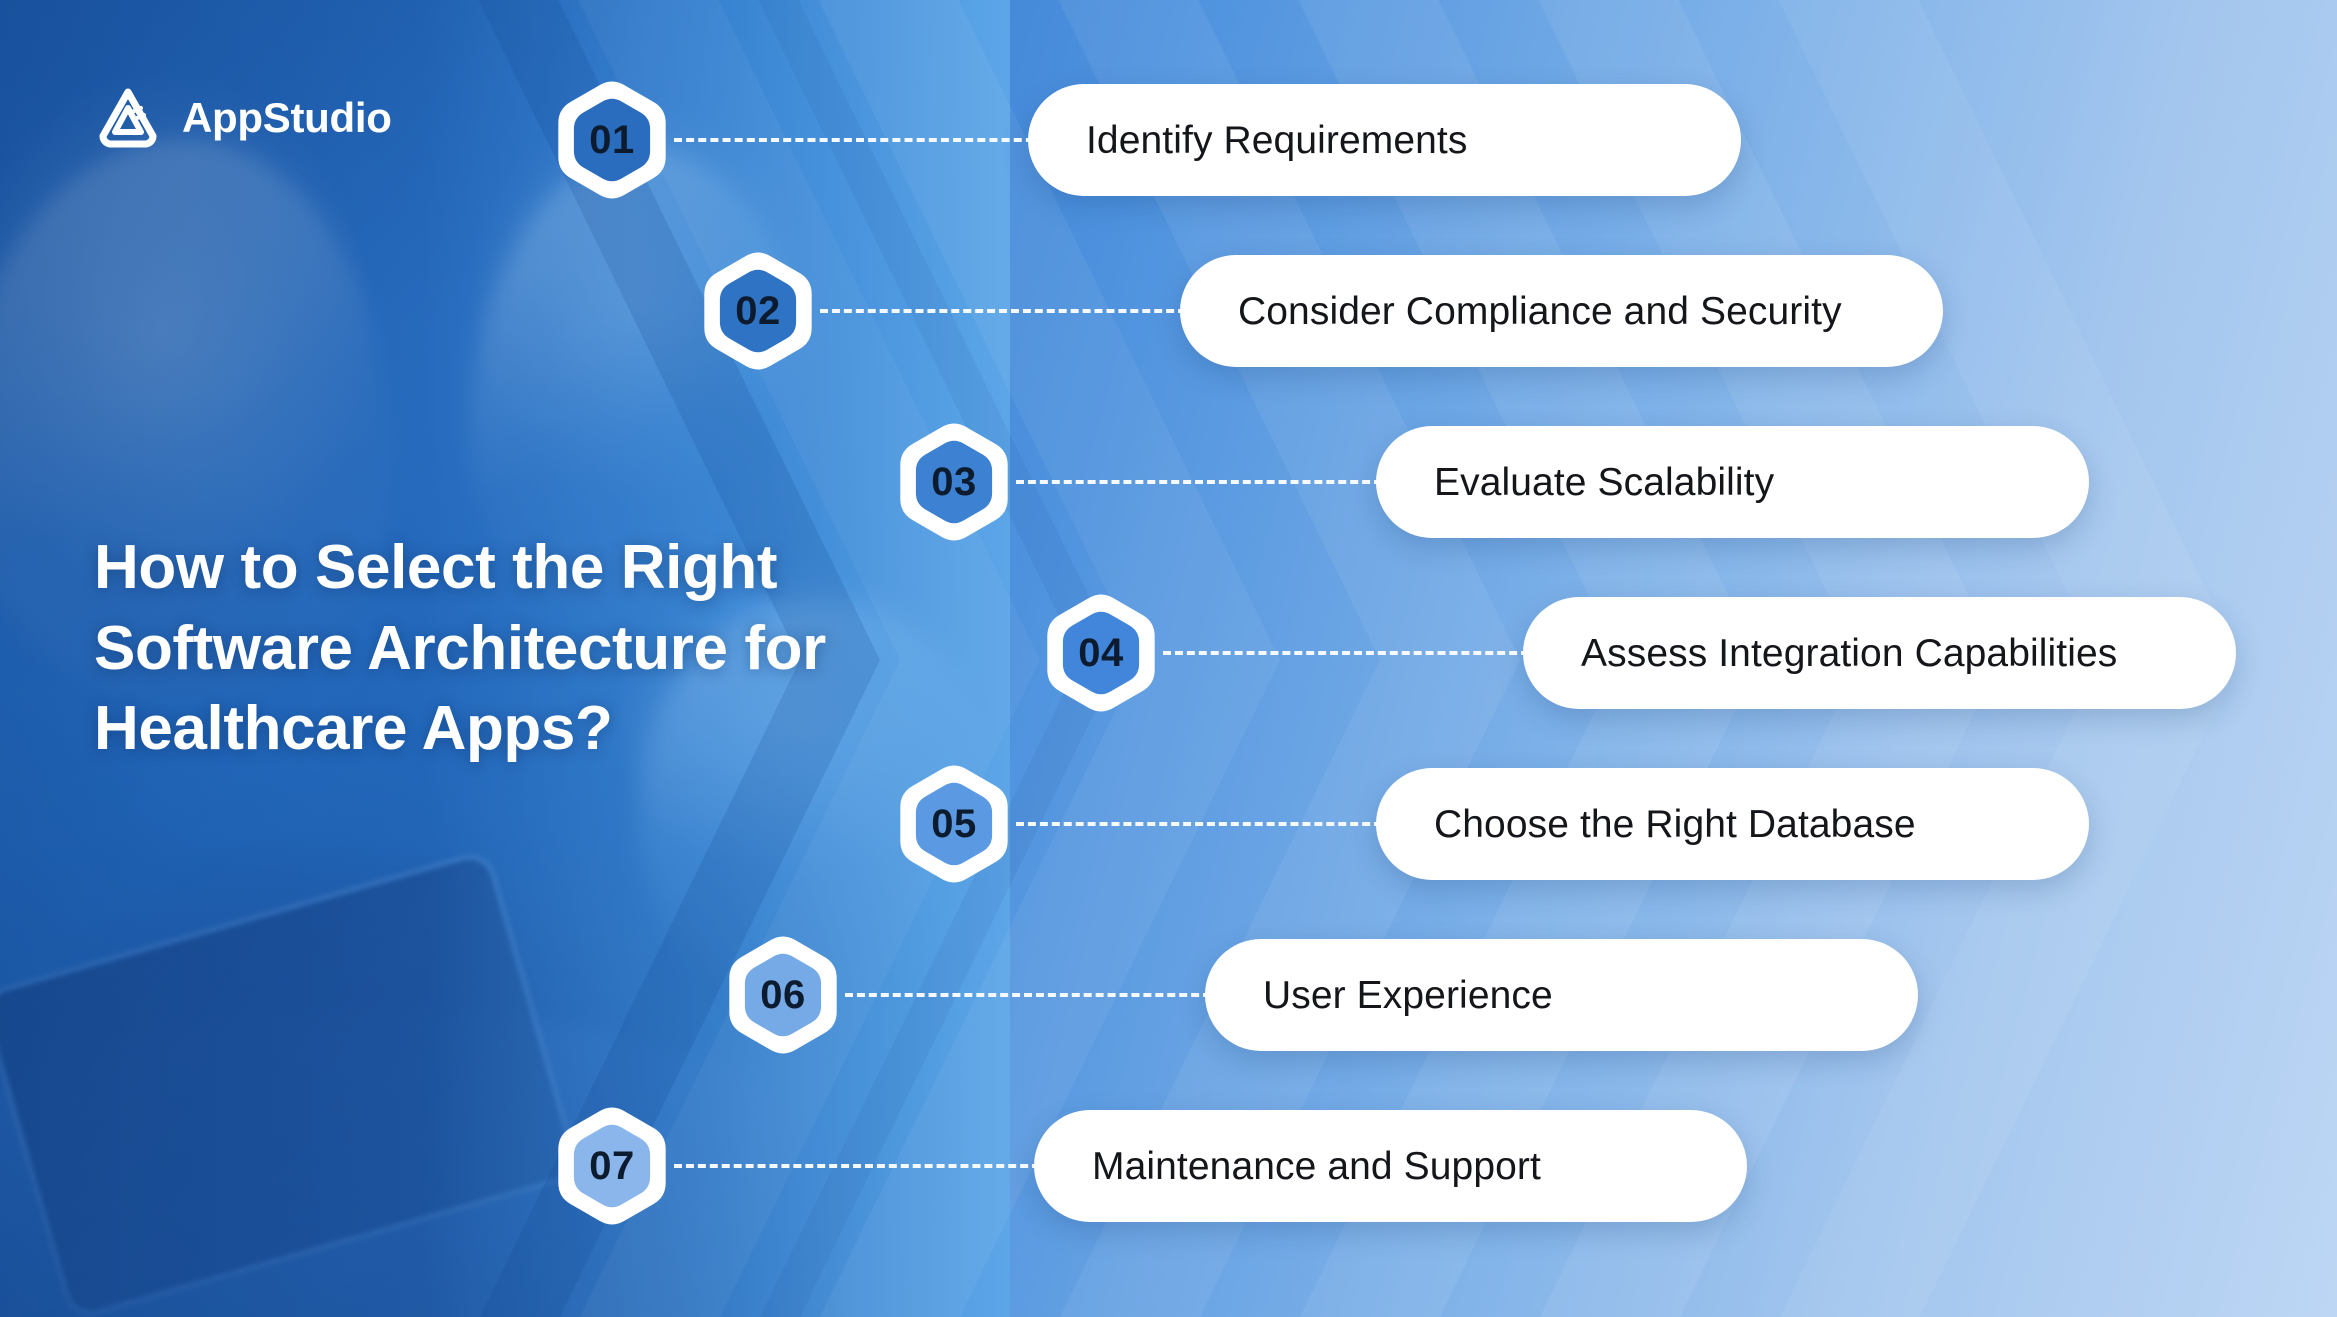 This screenshot has height=1317, width=2337. I want to click on step-item: 07 Maintenance and Support, so click(1147, 1166).